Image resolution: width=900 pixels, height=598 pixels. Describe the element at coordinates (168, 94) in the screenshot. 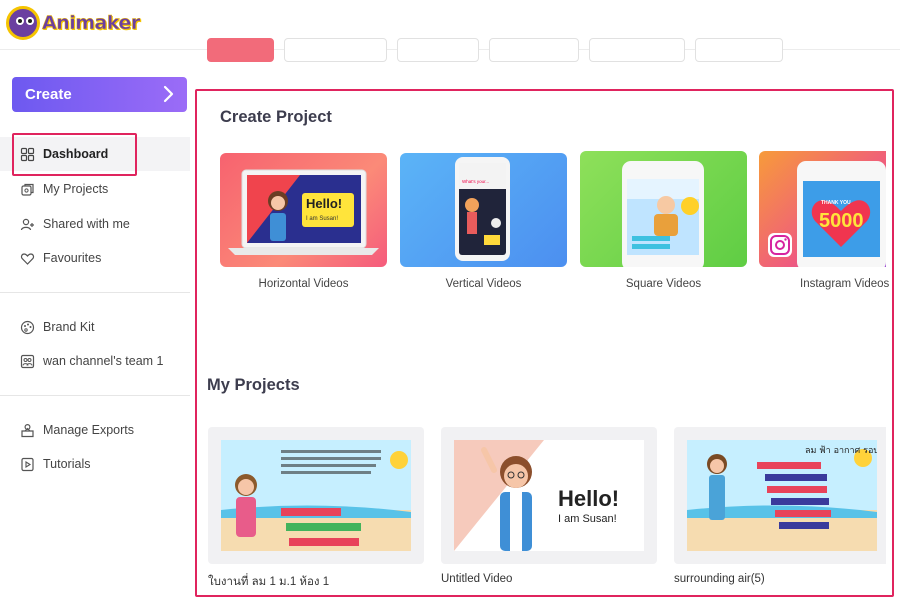

I see `chevron-right-icon` at that location.